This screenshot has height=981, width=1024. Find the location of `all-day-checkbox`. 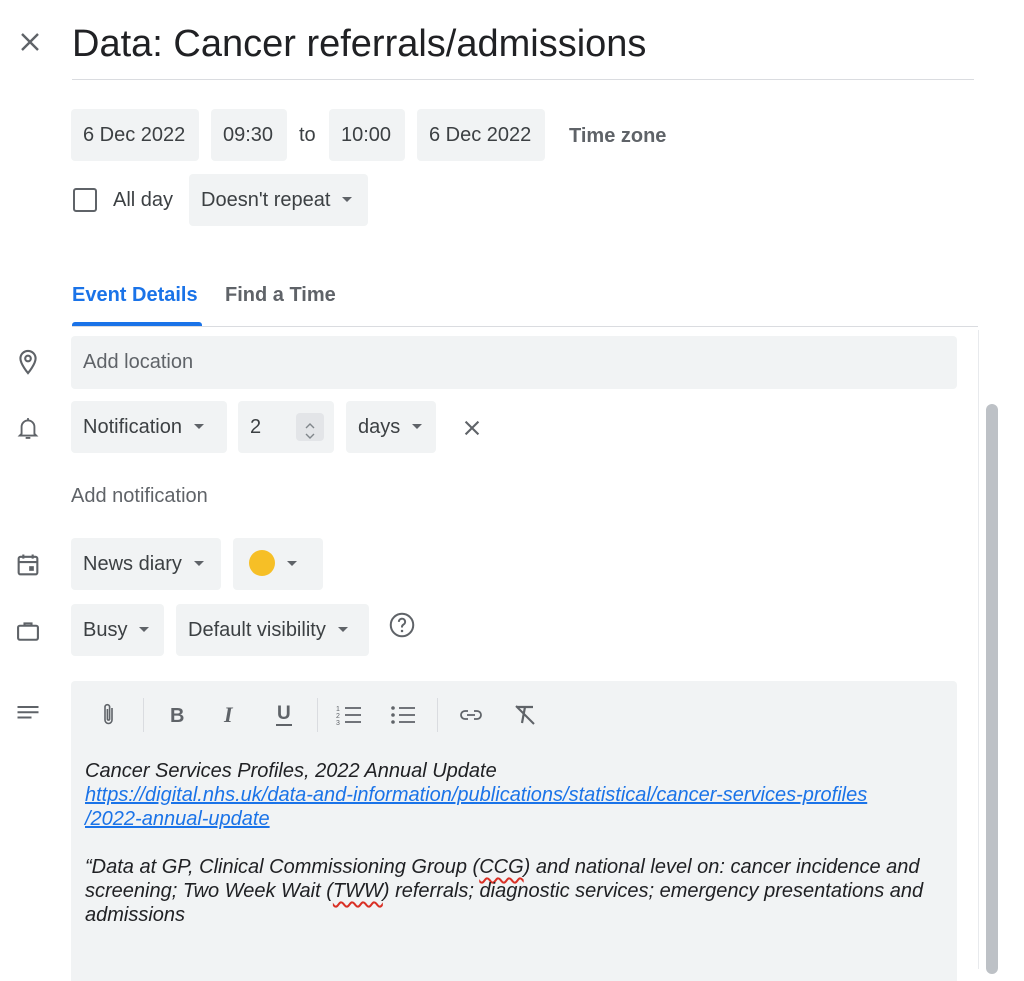

all-day-checkbox is located at coordinates (85, 200).